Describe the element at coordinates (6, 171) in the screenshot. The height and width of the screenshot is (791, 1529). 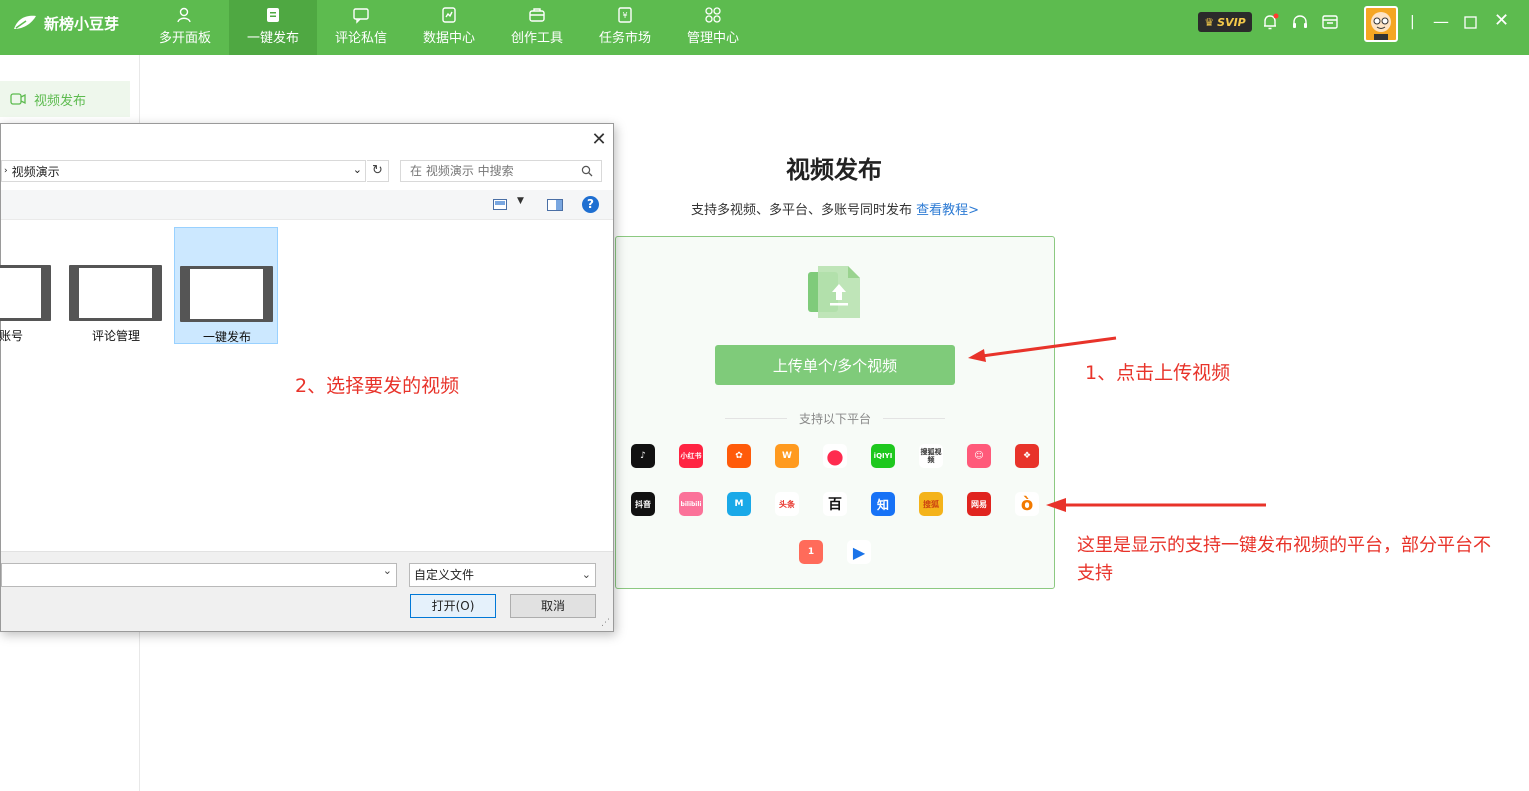
I see `chevron-right-icon: ›` at that location.